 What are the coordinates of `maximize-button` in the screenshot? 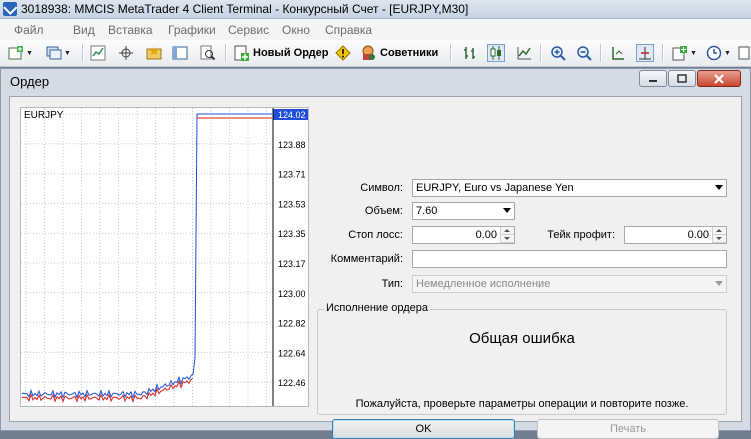 It's located at (682, 78).